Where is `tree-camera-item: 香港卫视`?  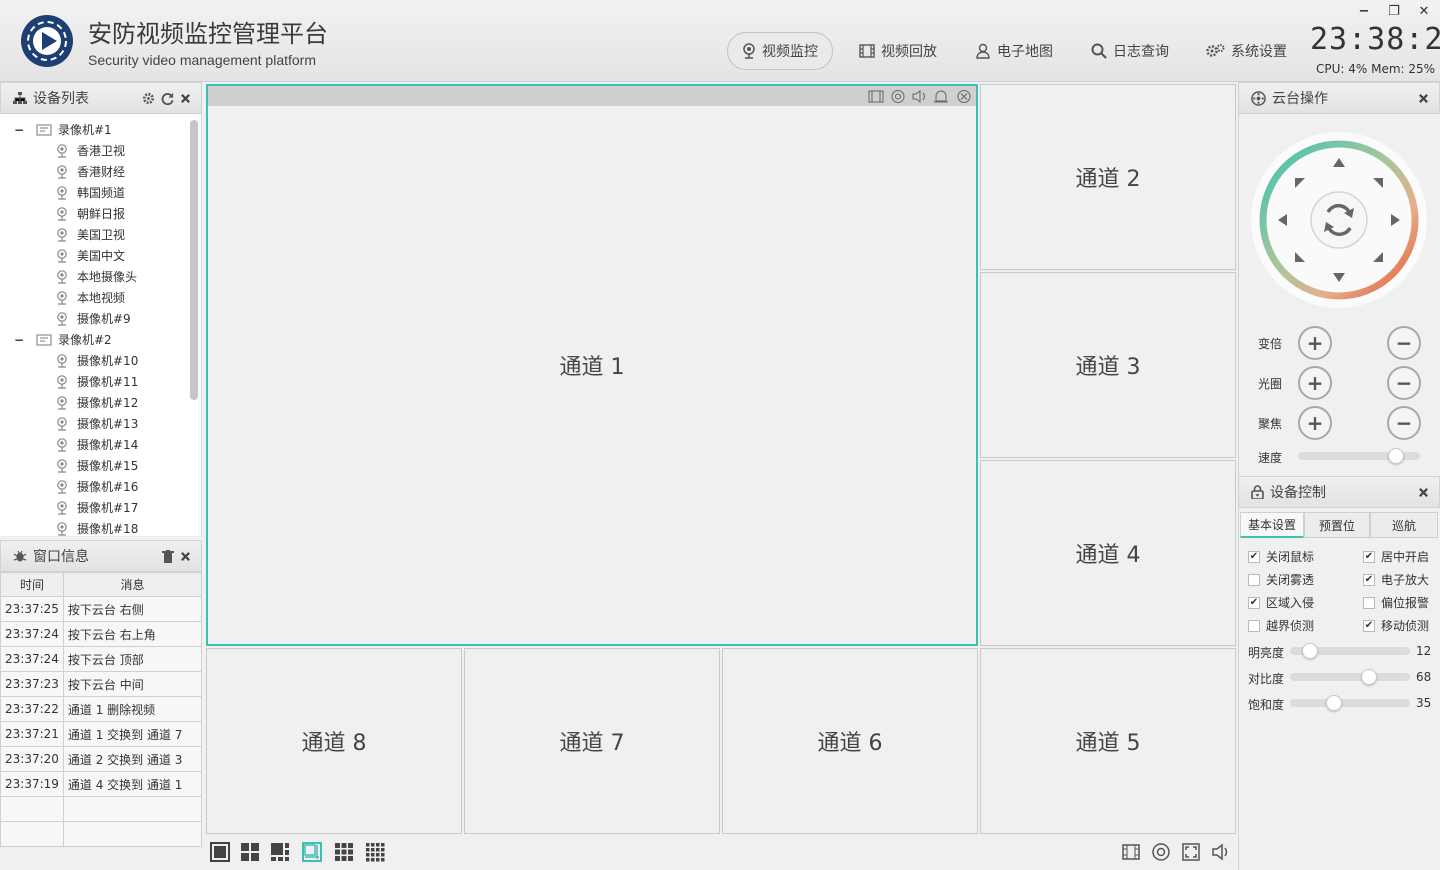
tree-camera-item: 香港卫视 is located at coordinates (90, 150).